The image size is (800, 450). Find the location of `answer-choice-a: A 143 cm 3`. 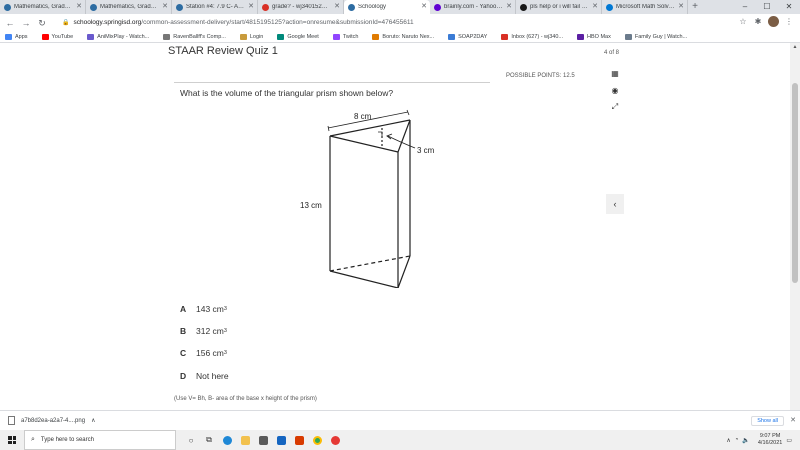

answer-choice-a: A 143 cm 3 is located at coordinates (203, 309).